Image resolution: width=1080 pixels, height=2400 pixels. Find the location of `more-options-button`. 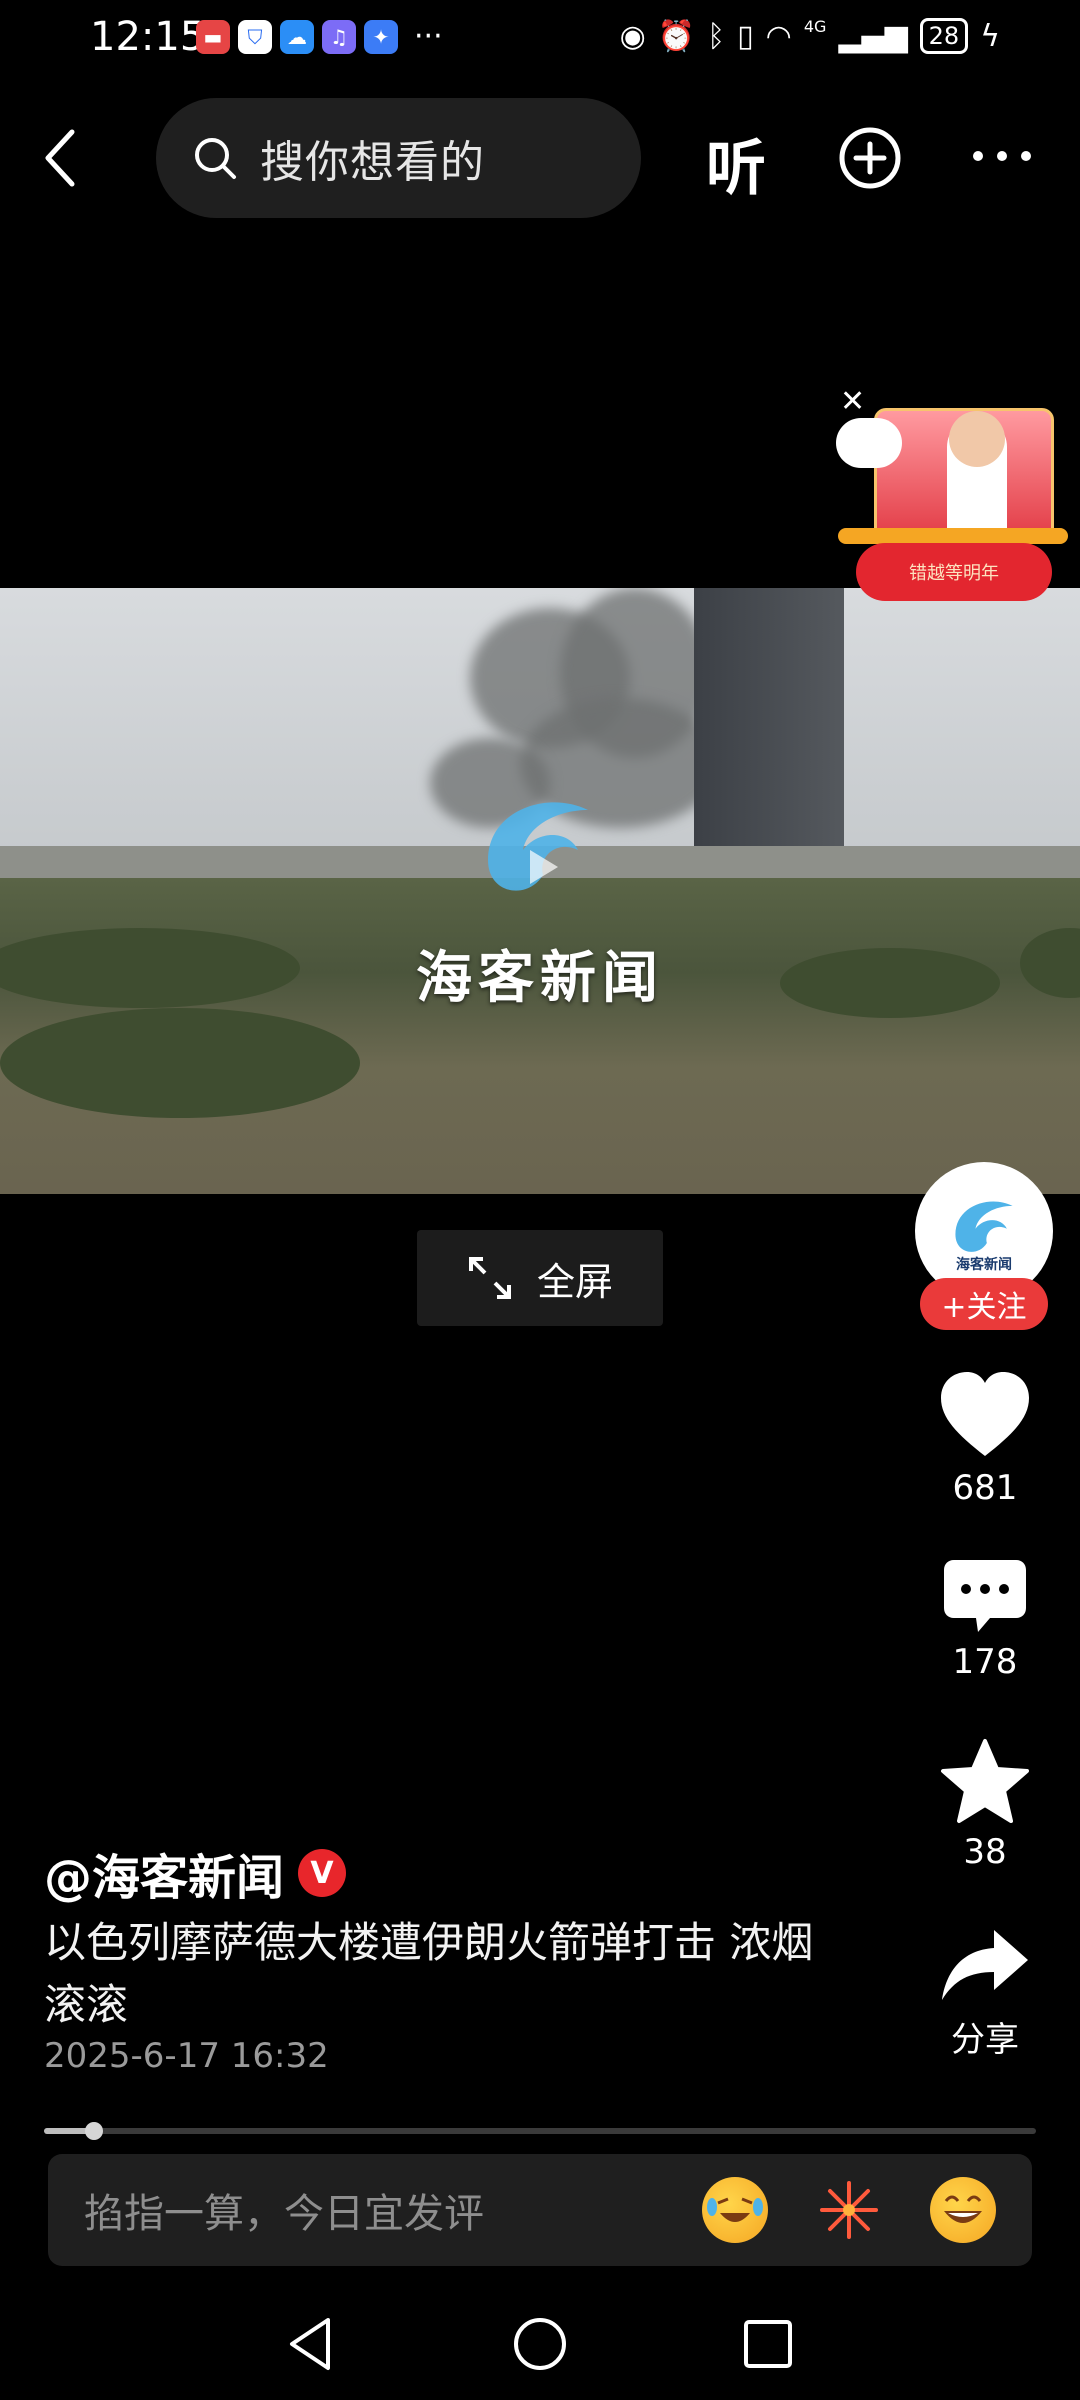

more-options-button is located at coordinates (1002, 156).